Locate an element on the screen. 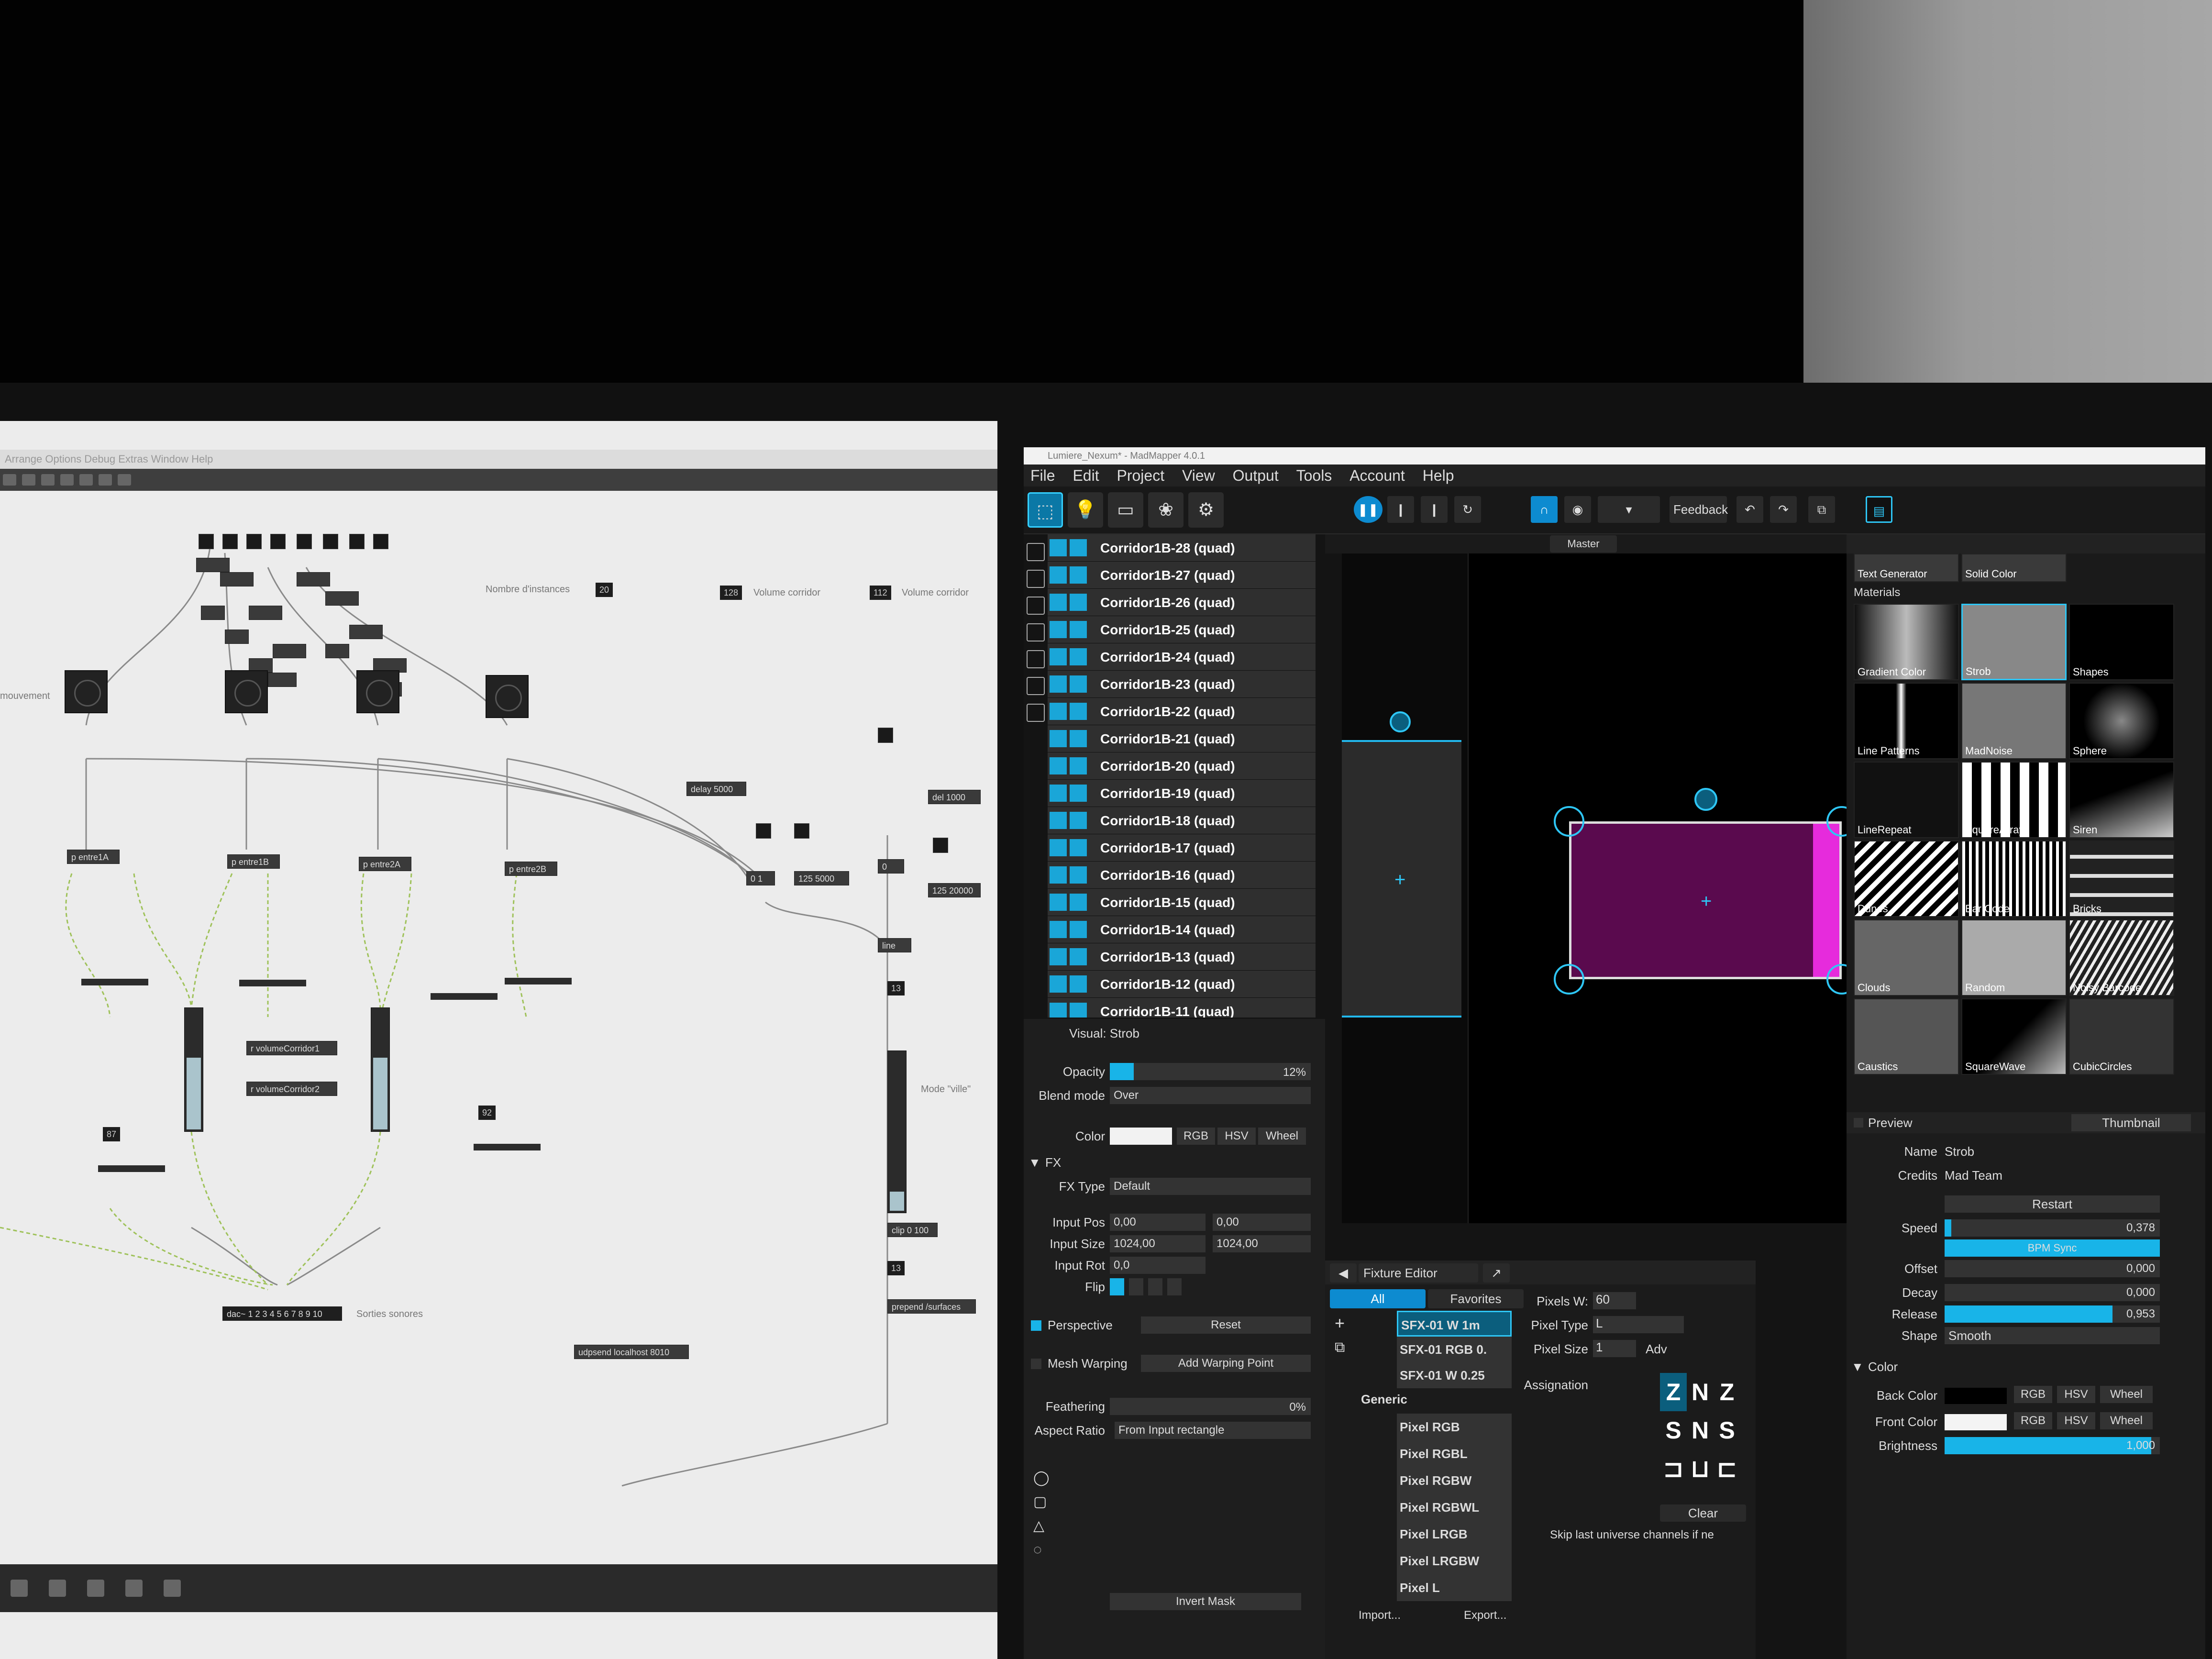  lasso-mask-icon: ◌ is located at coordinates (1042, 1550).